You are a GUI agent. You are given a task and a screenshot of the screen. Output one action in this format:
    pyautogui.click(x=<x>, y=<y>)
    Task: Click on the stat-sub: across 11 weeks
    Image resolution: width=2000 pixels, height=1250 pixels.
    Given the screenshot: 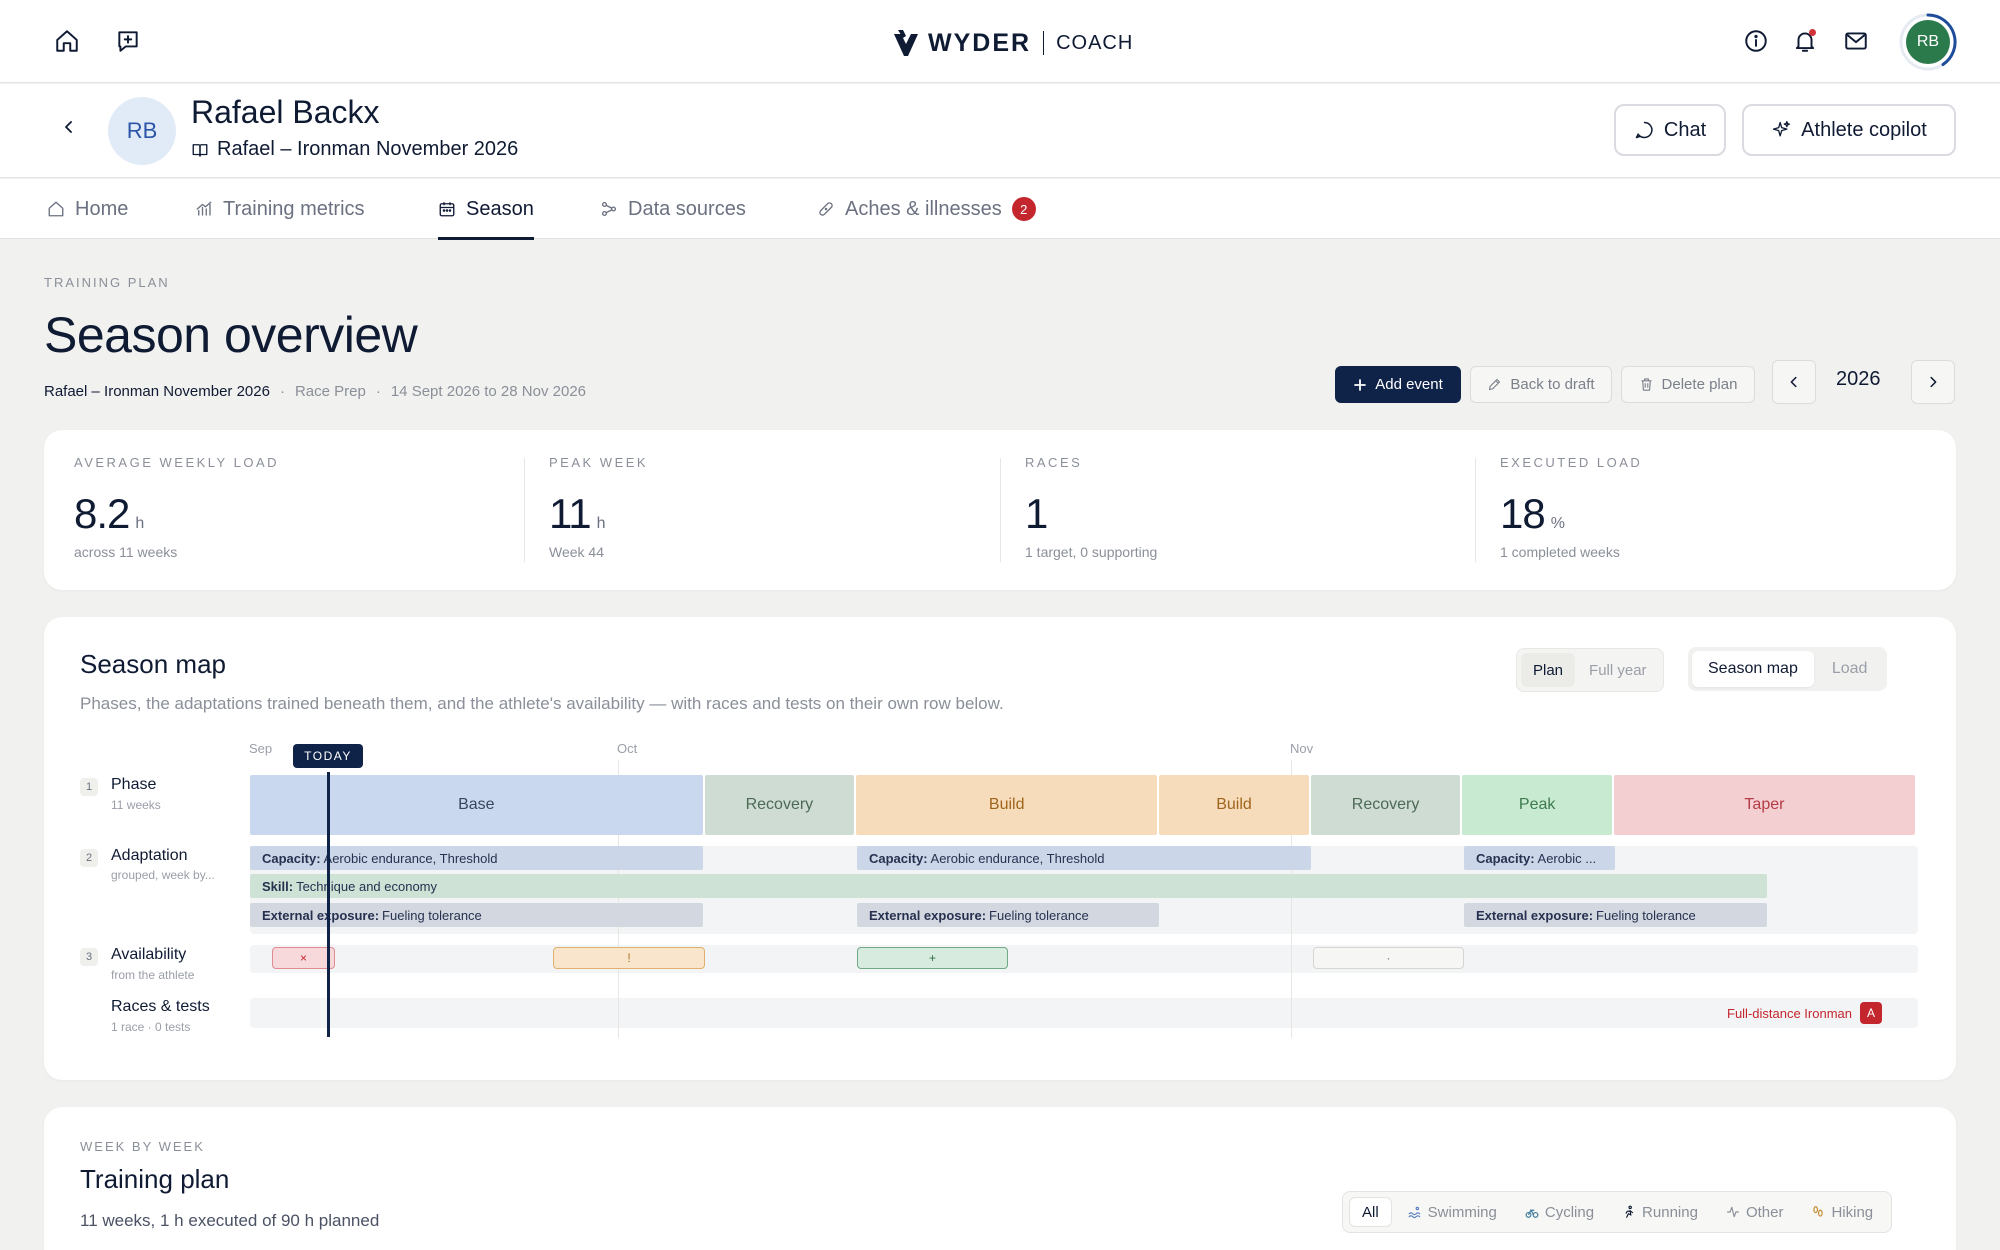 What is the action you would take?
    pyautogui.click(x=126, y=552)
    